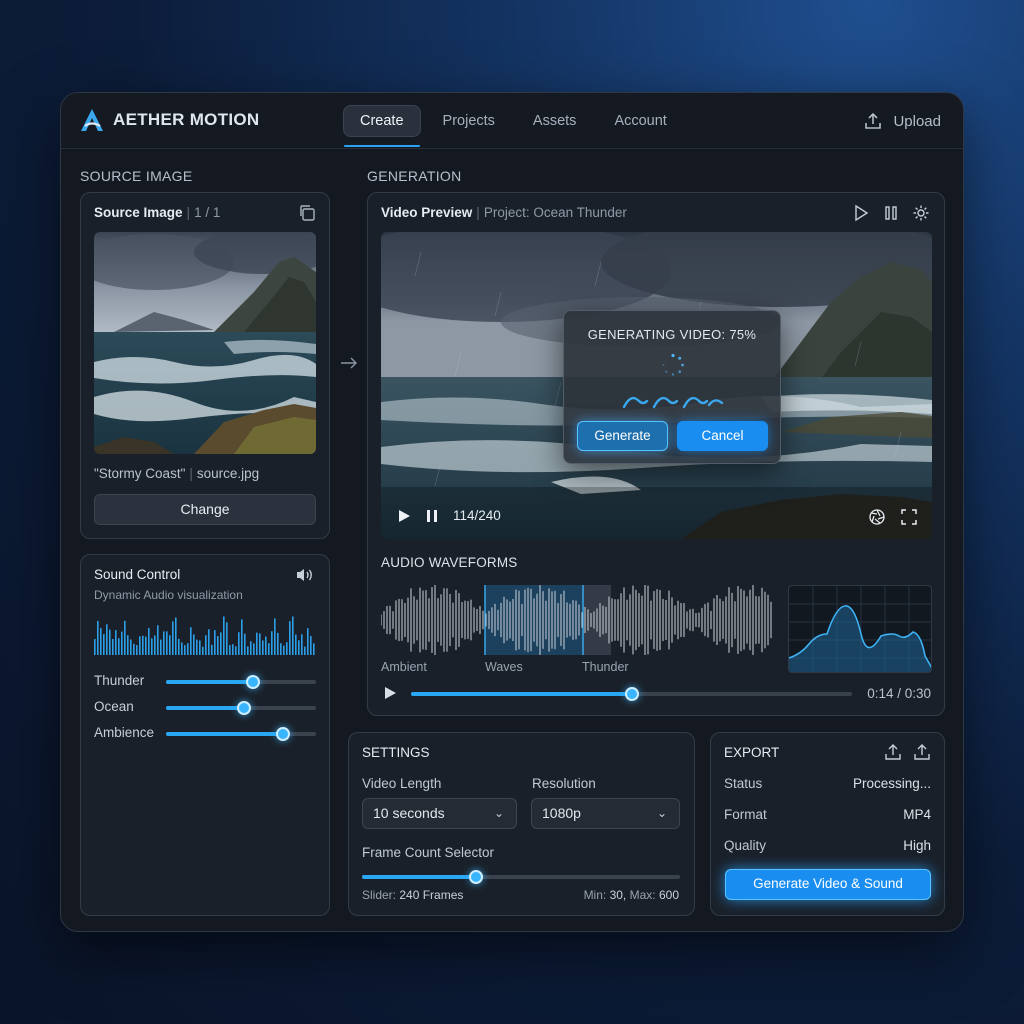 The width and height of the screenshot is (1024, 1024). What do you see at coordinates (205, 343) in the screenshot?
I see `source-image-thumbnail` at bounding box center [205, 343].